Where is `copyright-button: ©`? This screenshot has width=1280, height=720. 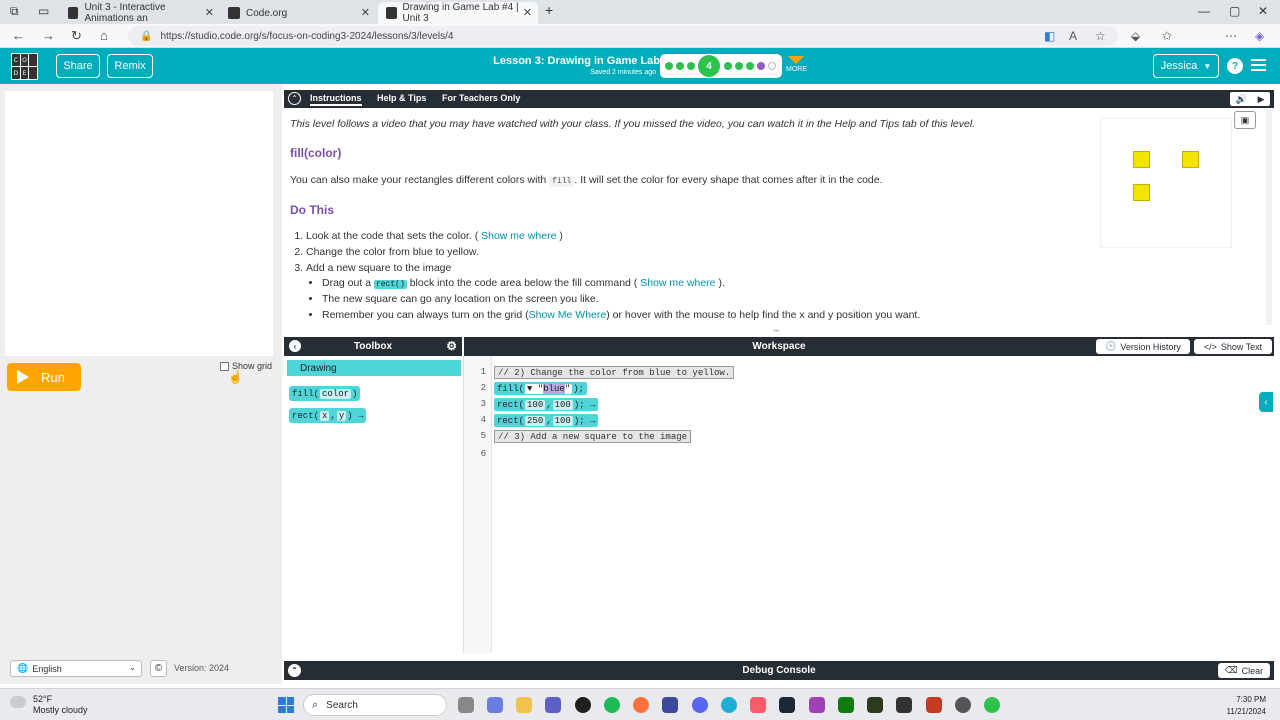
copyright-button: © is located at coordinates (158, 668).